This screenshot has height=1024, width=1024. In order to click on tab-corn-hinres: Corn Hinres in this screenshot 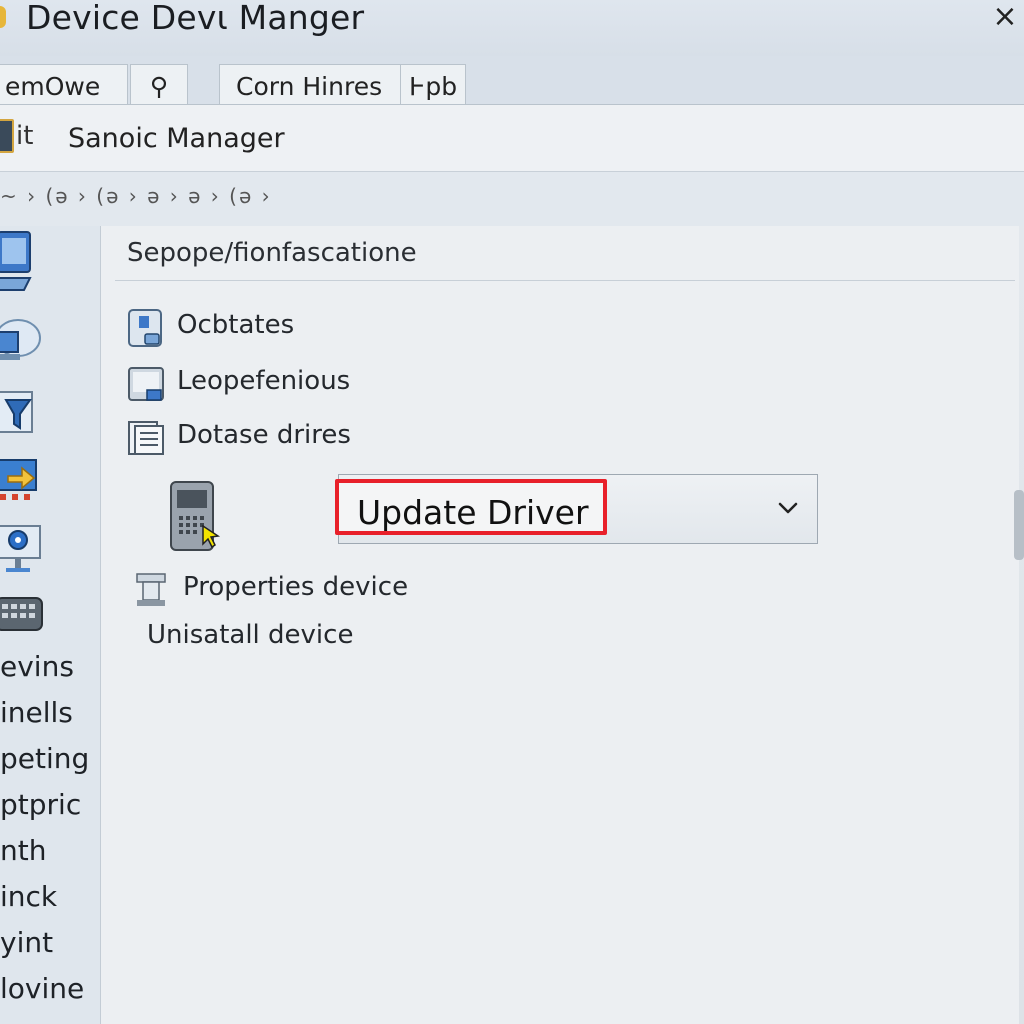, I will do `click(310, 84)`.